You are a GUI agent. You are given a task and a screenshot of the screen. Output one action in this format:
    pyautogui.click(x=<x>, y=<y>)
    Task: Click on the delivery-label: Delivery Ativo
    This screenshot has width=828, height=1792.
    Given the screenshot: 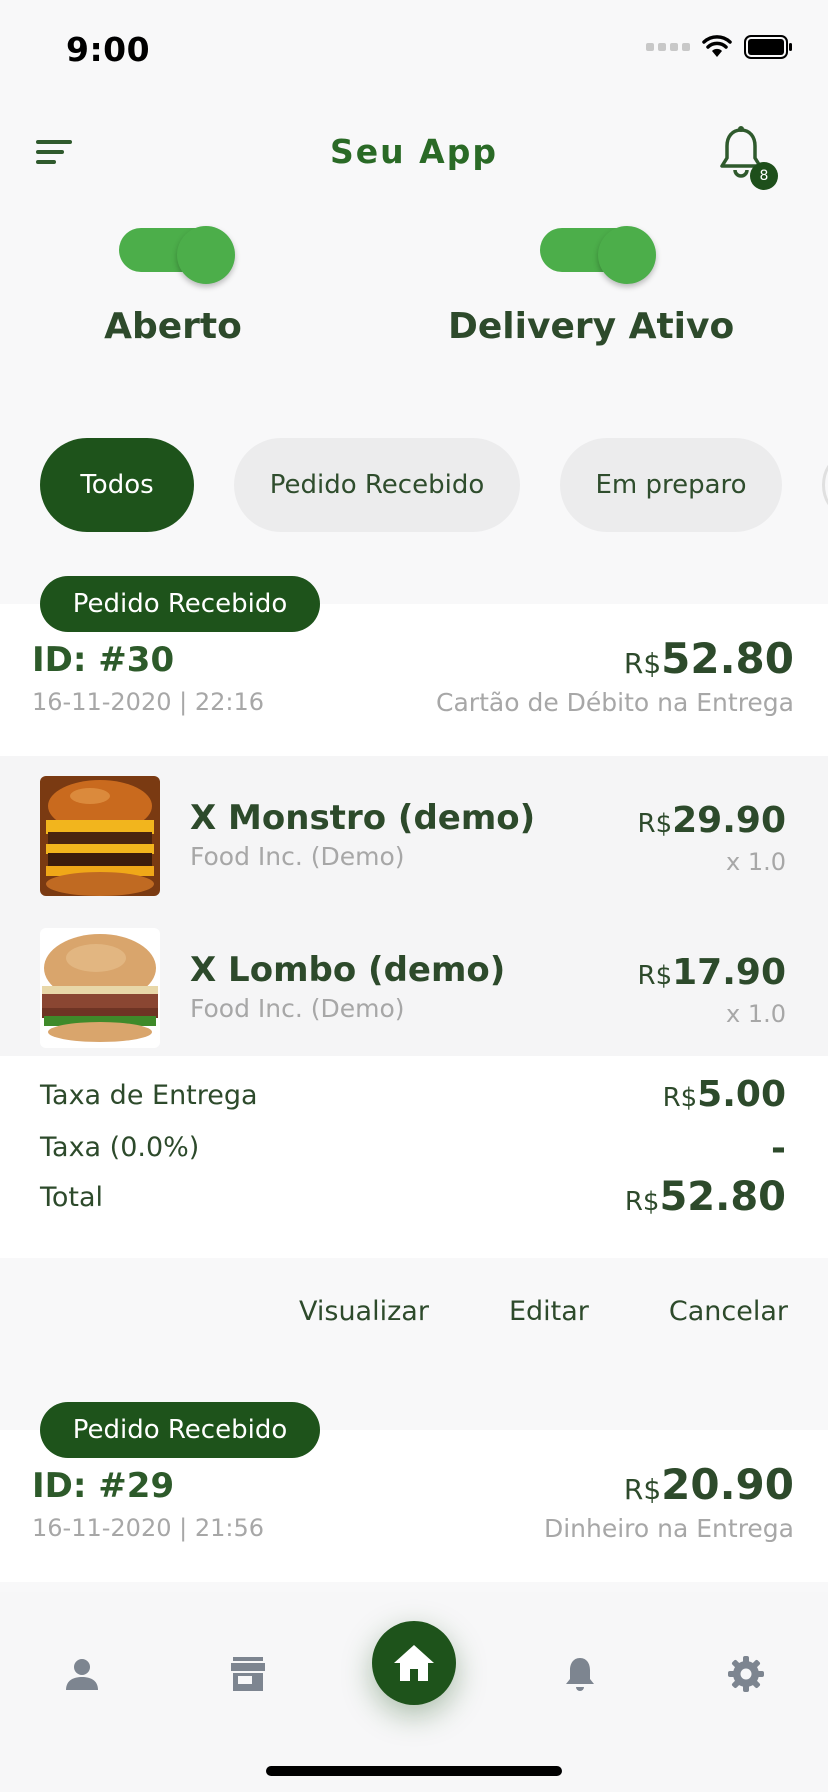 What is the action you would take?
    pyautogui.click(x=591, y=326)
    